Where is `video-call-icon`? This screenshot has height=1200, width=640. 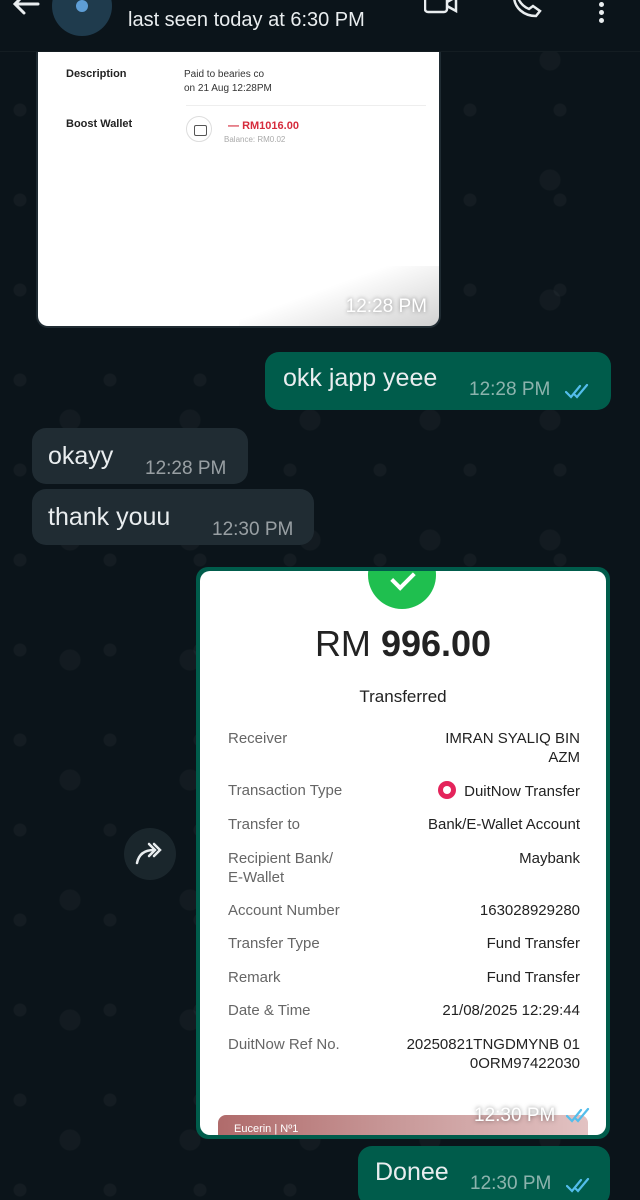
video-call-icon is located at coordinates (440, 9).